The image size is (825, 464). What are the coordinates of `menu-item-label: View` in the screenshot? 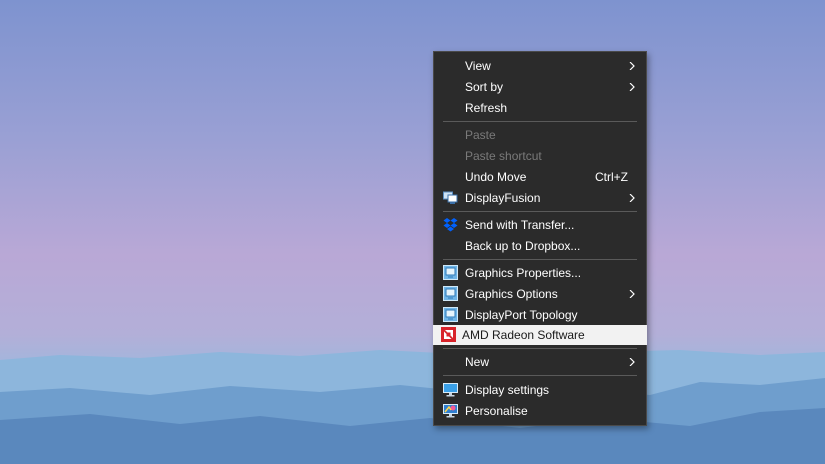 It's located at (478, 66).